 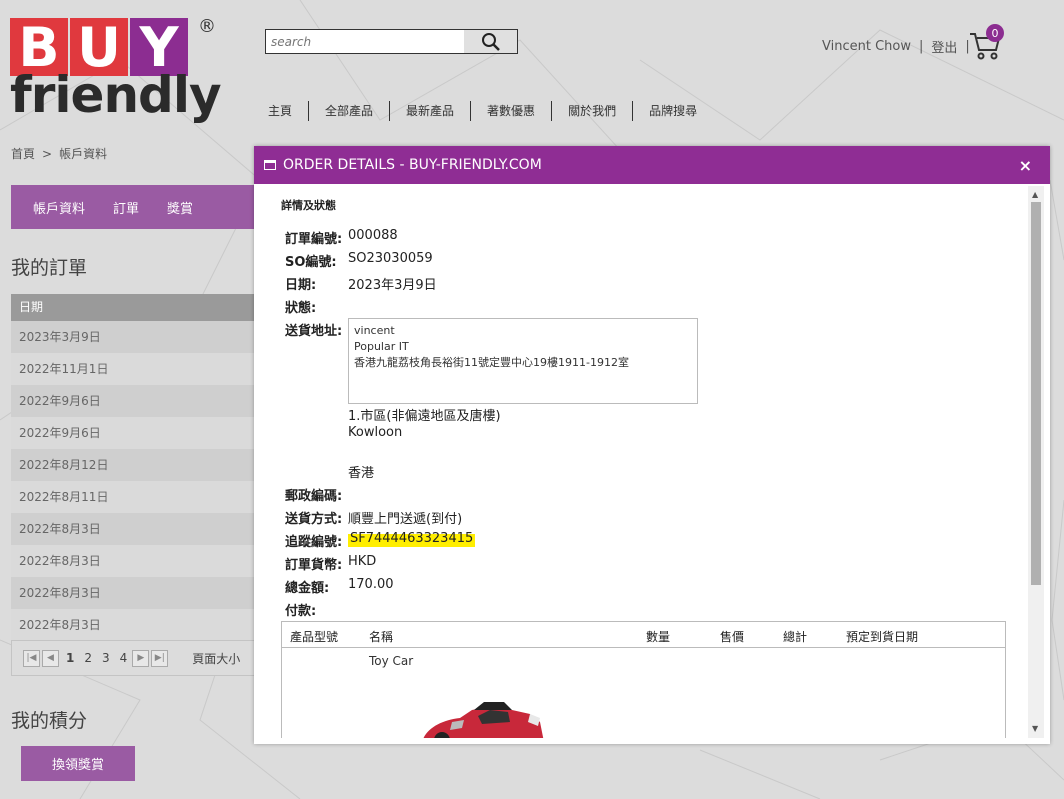 I want to click on address-city: Kowloon, so click(x=375, y=432).